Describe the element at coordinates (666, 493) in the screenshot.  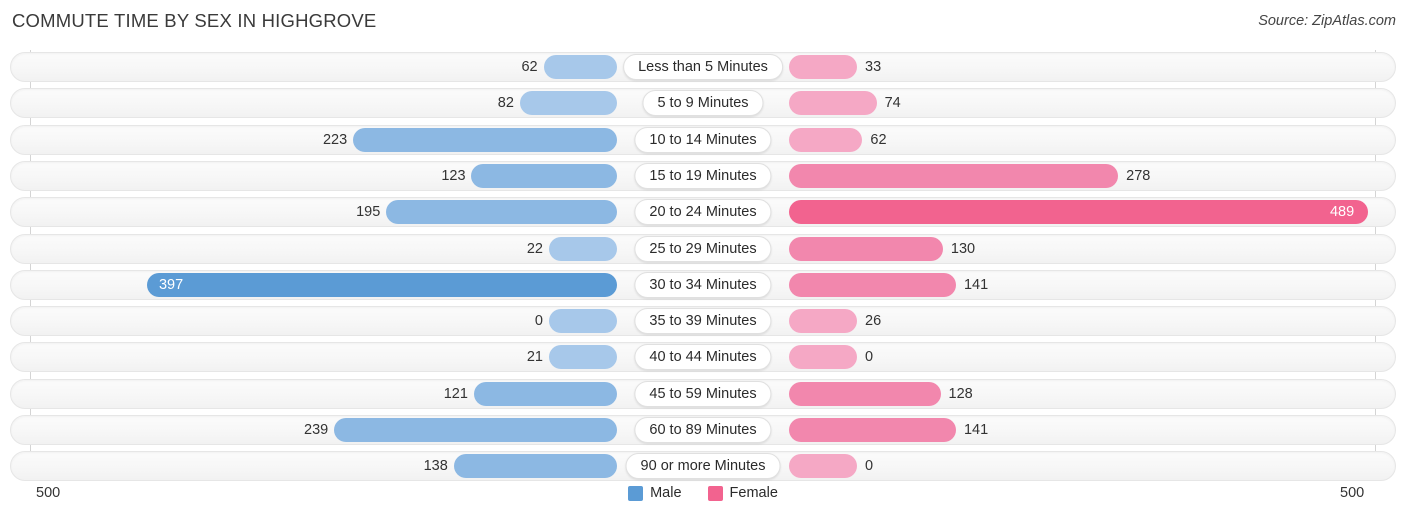
I see `legend-label: Male` at that location.